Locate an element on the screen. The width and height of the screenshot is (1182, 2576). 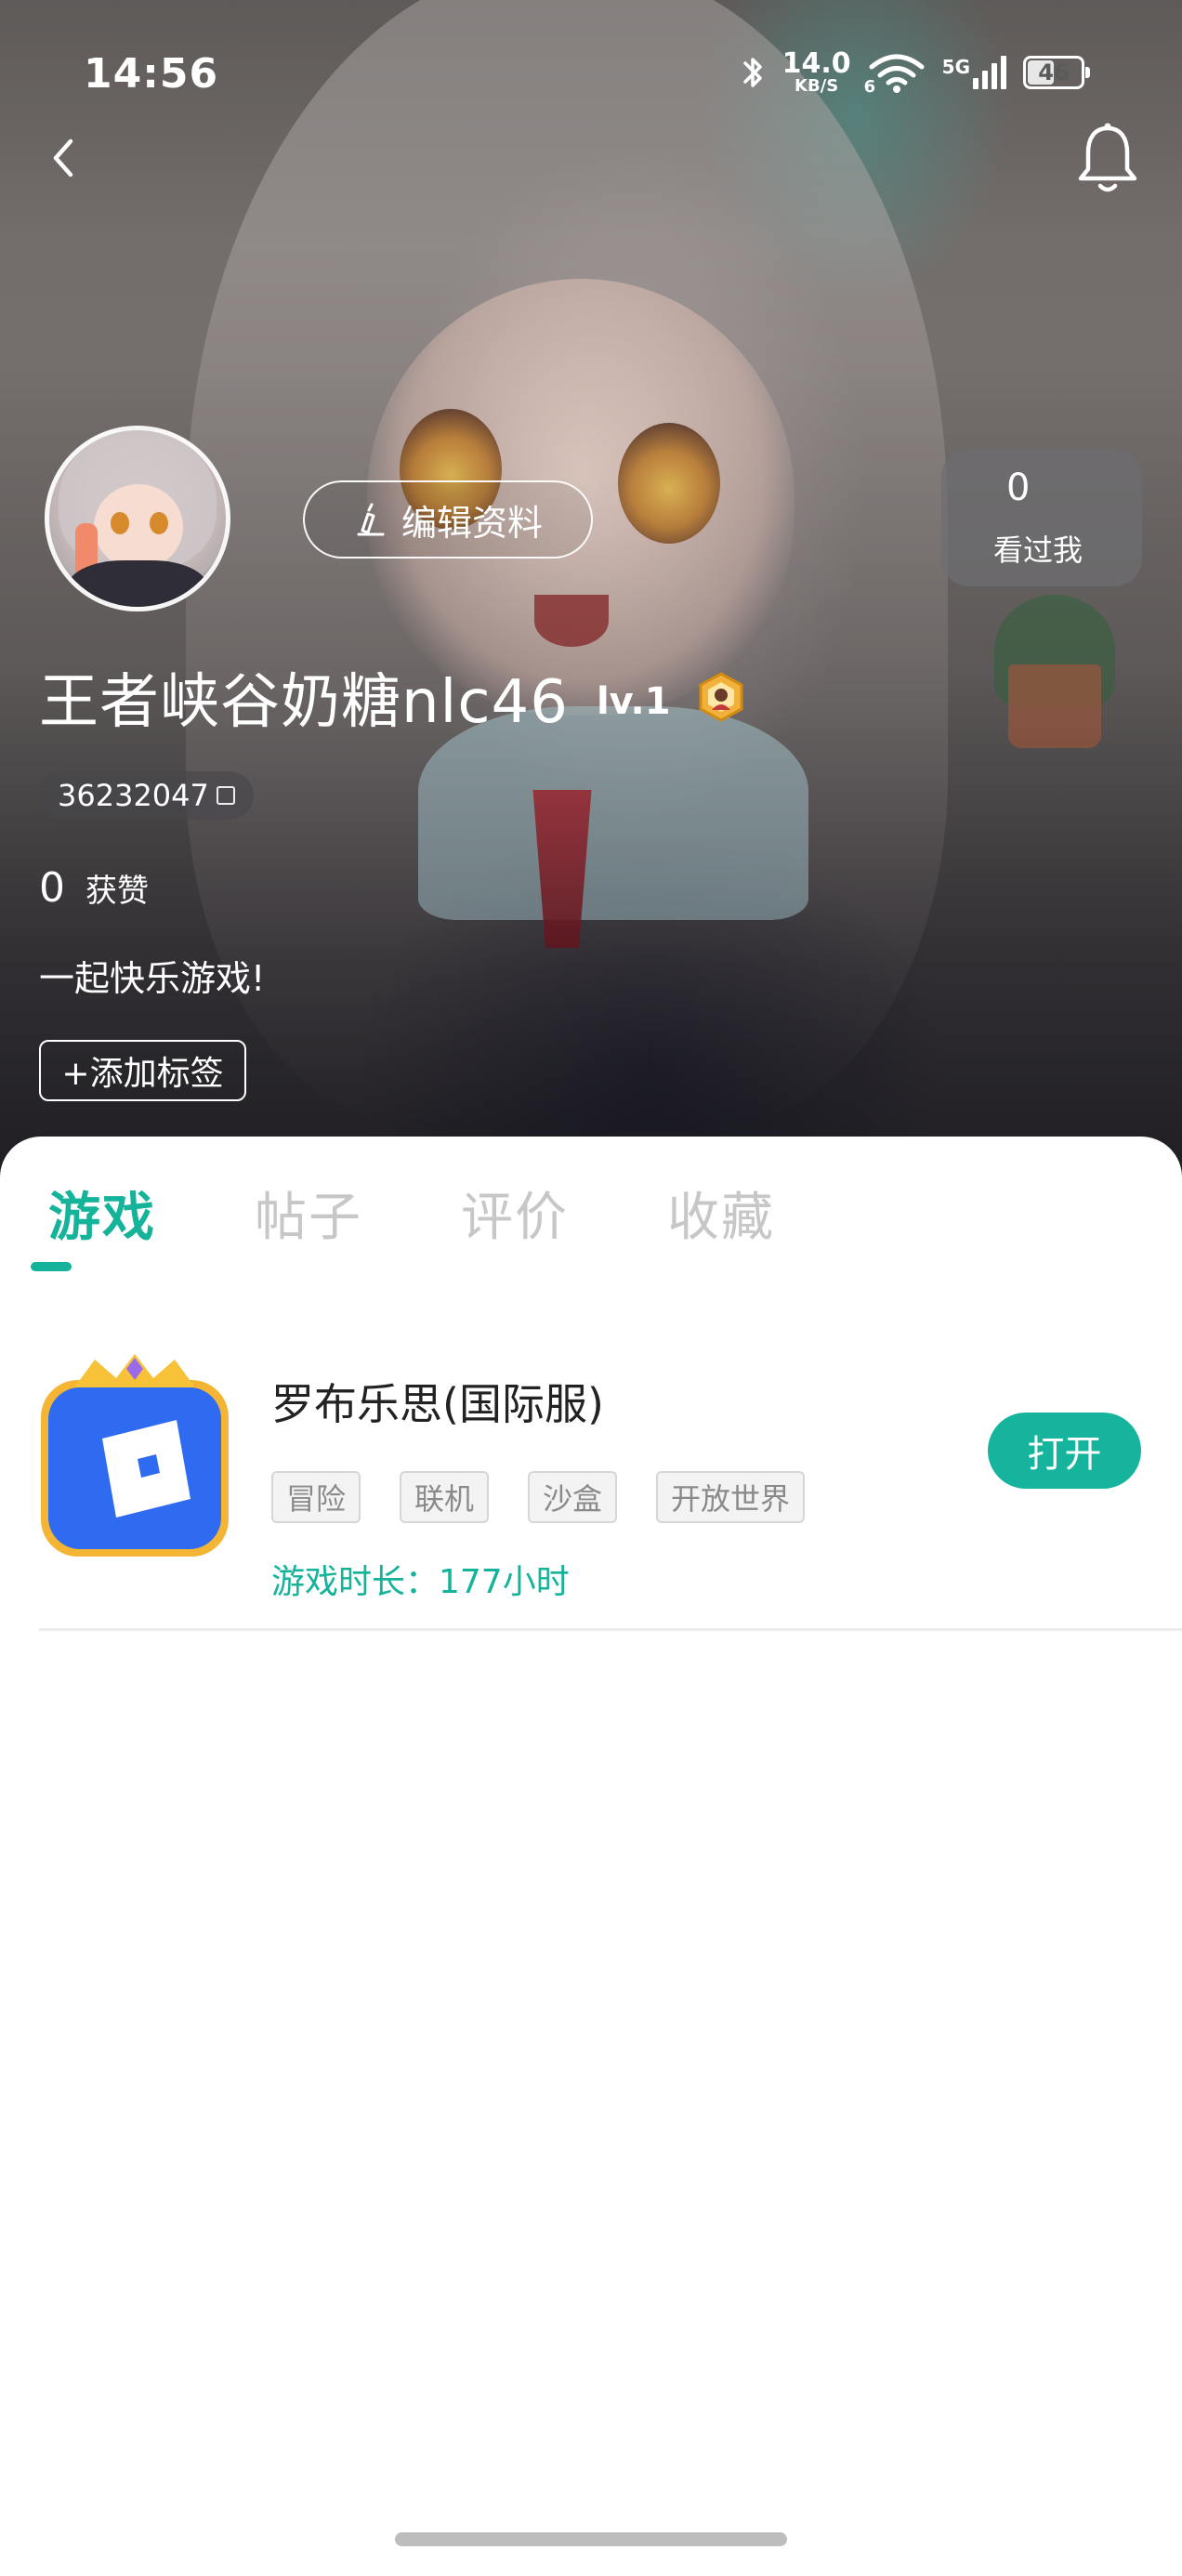
back-button is located at coordinates (67, 158).